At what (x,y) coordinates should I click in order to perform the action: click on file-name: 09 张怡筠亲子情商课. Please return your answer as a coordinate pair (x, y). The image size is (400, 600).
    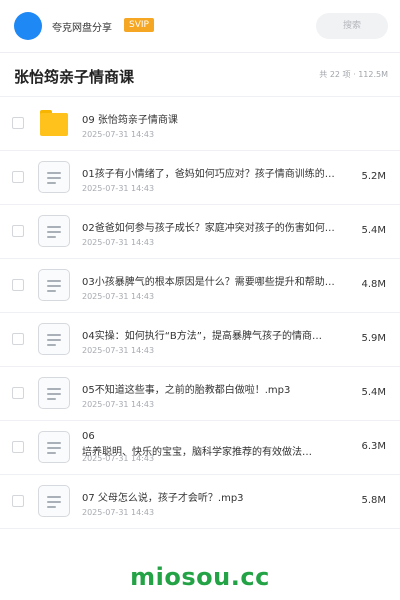
    Looking at the image, I should click on (130, 120).